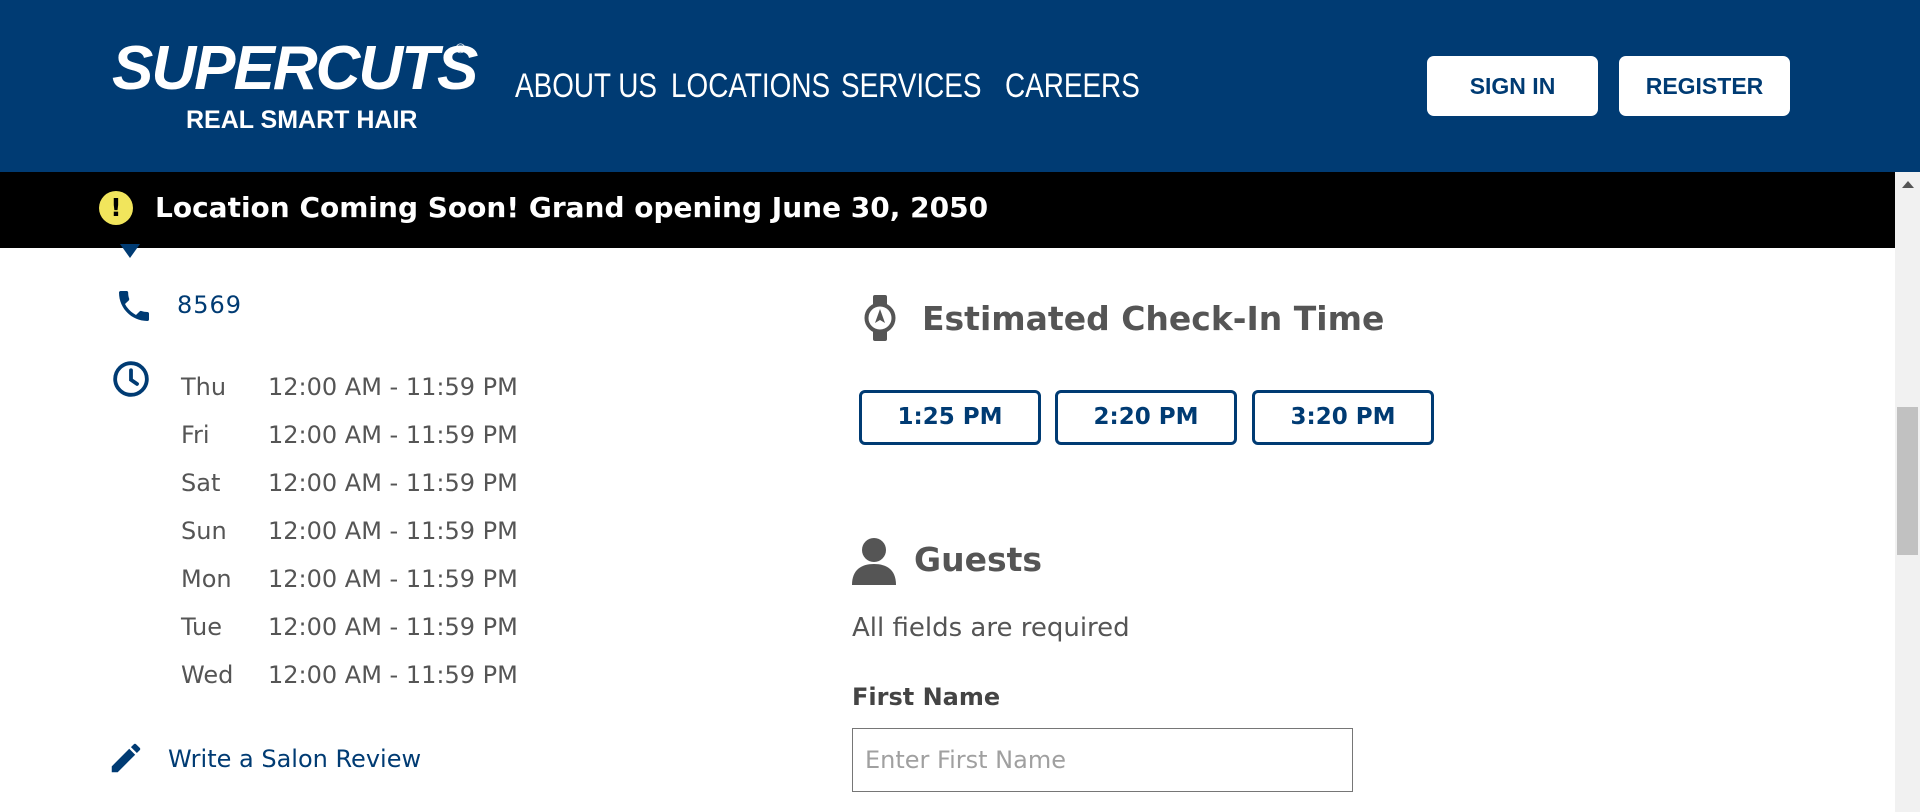 The image size is (1920, 812). I want to click on pencil-icon, so click(126, 758).